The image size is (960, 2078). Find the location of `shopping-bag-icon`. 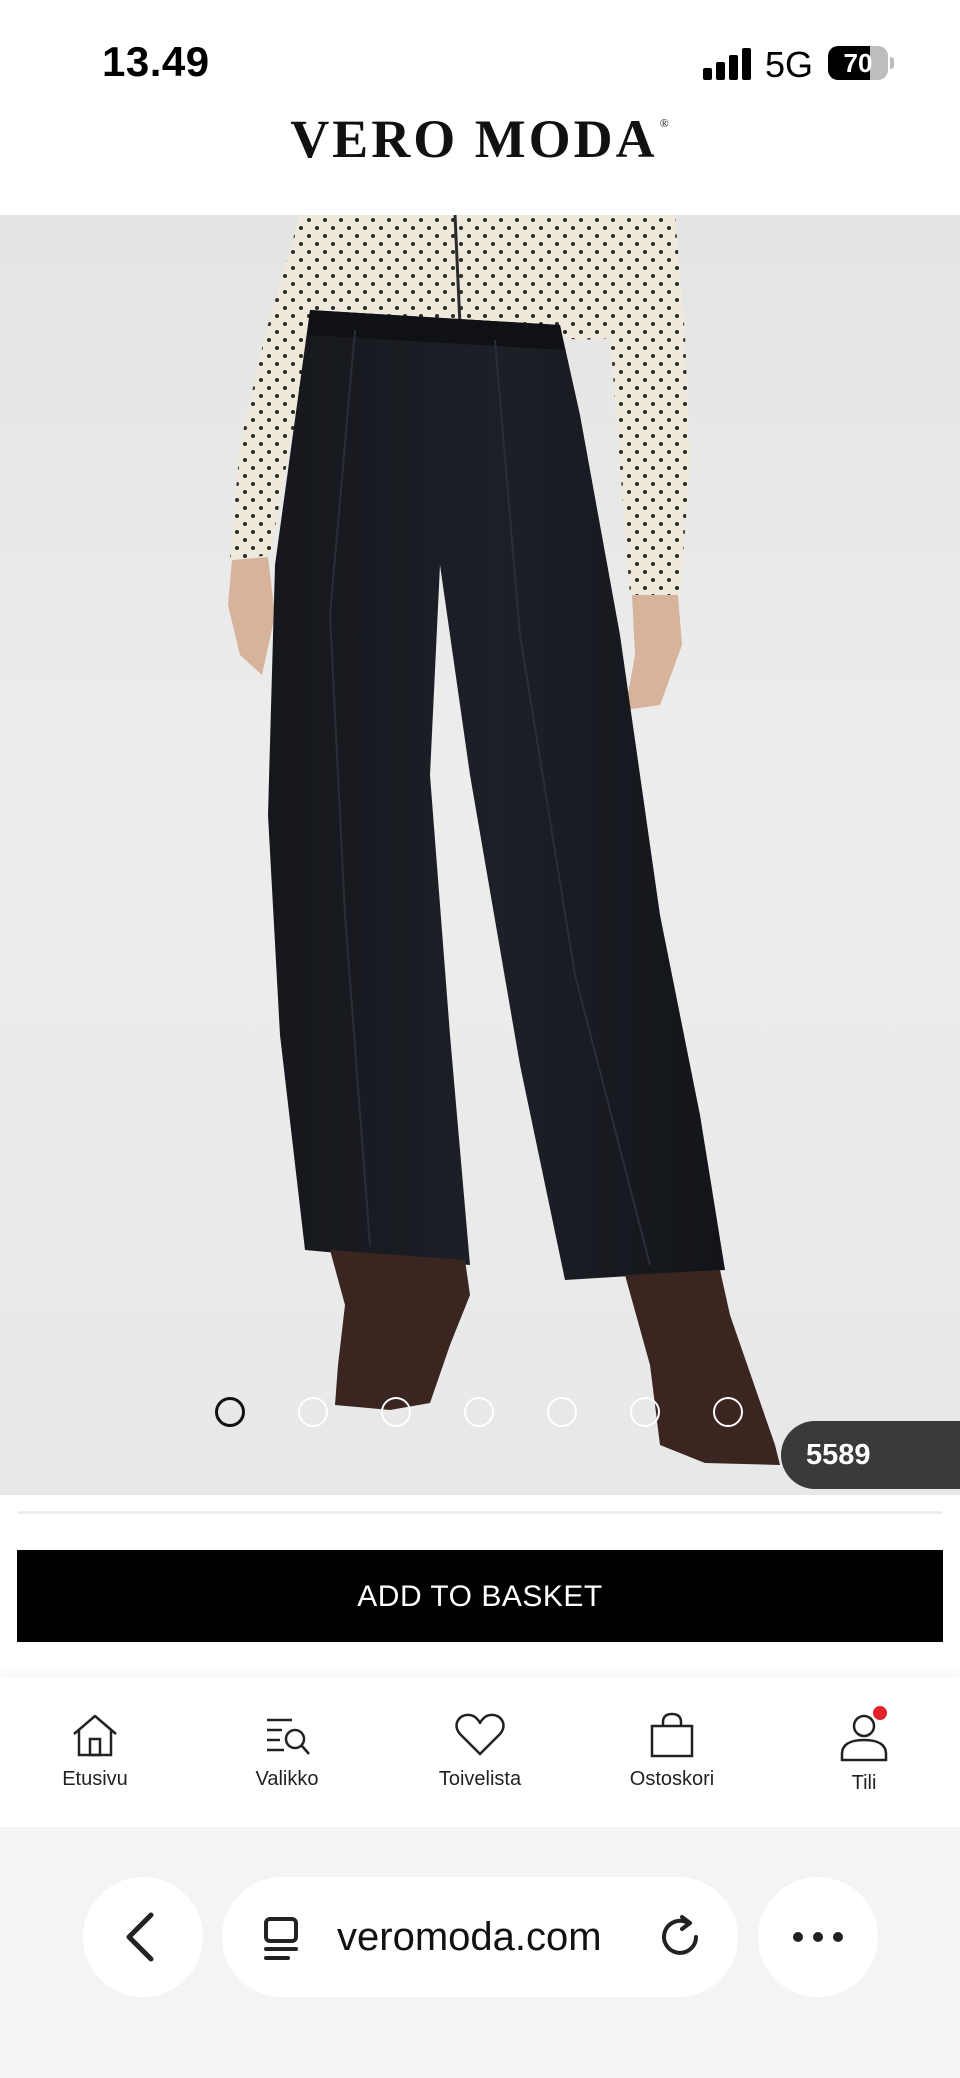

shopping-bag-icon is located at coordinates (672, 1735).